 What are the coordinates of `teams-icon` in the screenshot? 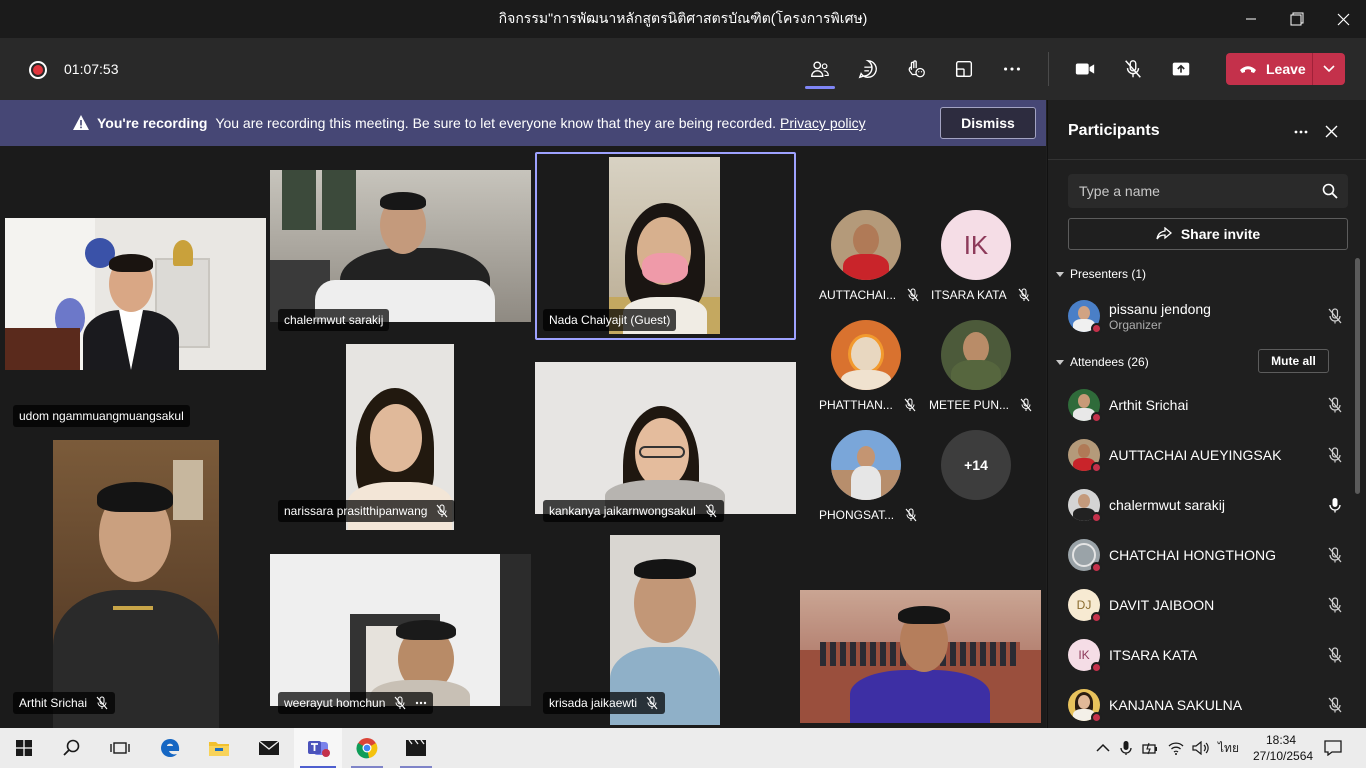 It's located at (318, 748).